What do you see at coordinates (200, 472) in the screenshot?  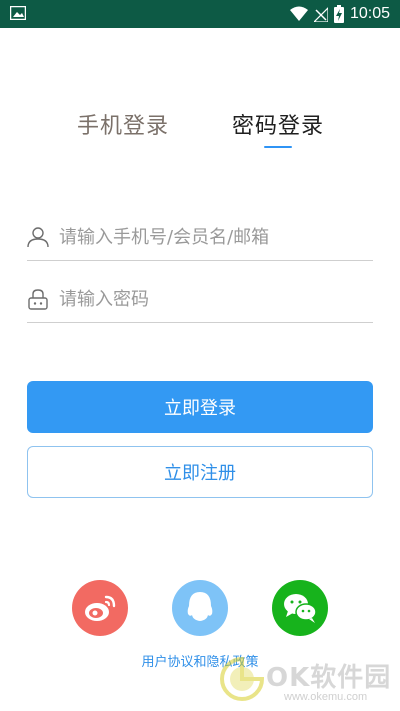 I see `register-button: 立即注册` at bounding box center [200, 472].